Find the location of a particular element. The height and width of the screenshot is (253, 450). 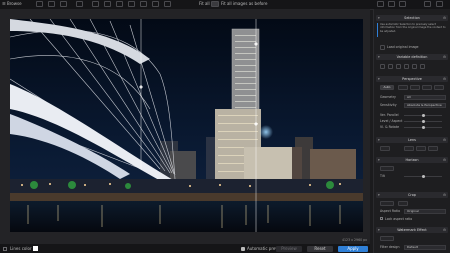

section-crop-header: ▾ Crop ⚙ is located at coordinates (412, 195).